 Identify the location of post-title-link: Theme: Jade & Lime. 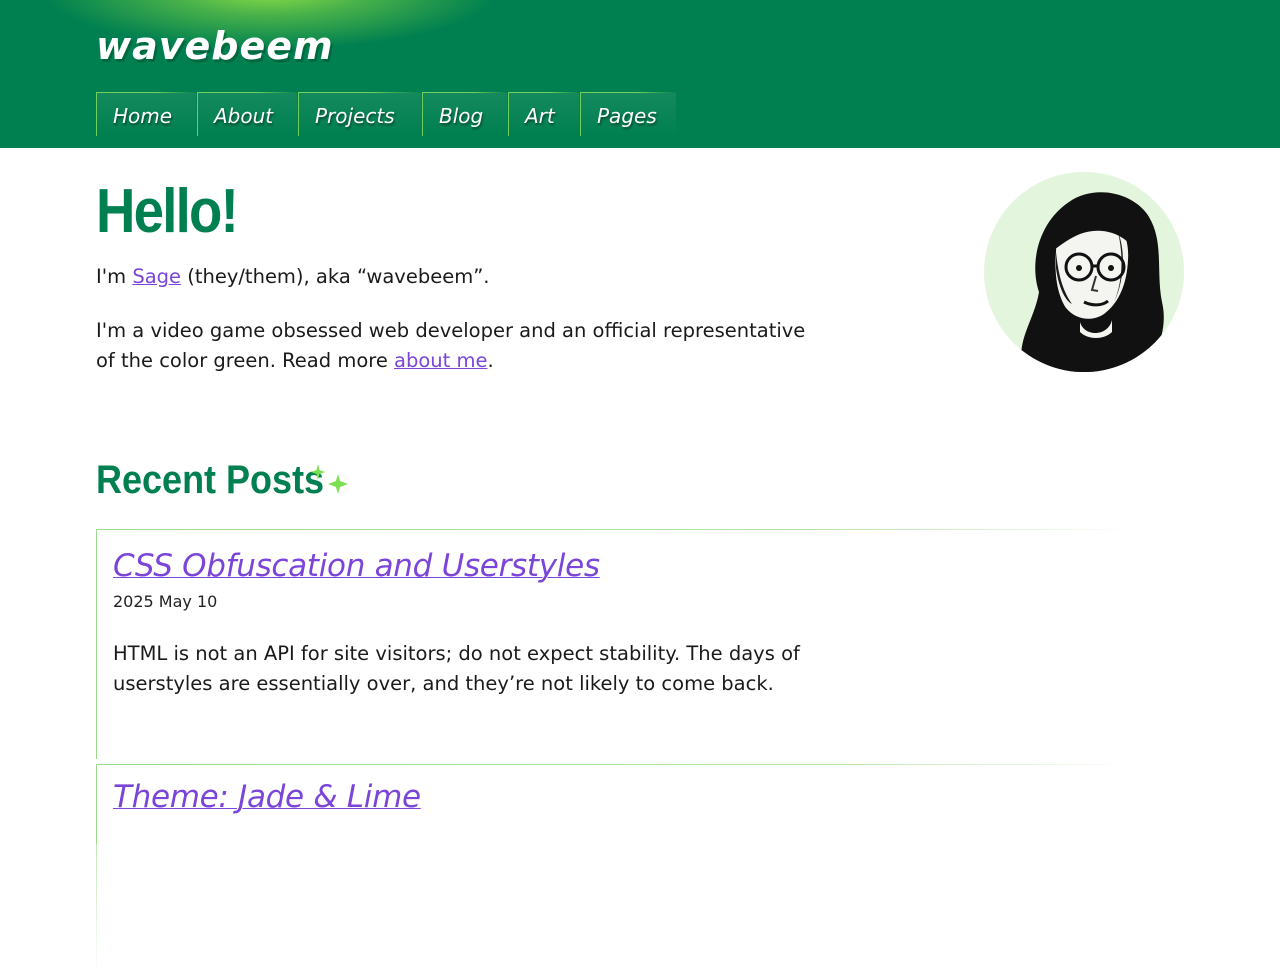
(267, 797).